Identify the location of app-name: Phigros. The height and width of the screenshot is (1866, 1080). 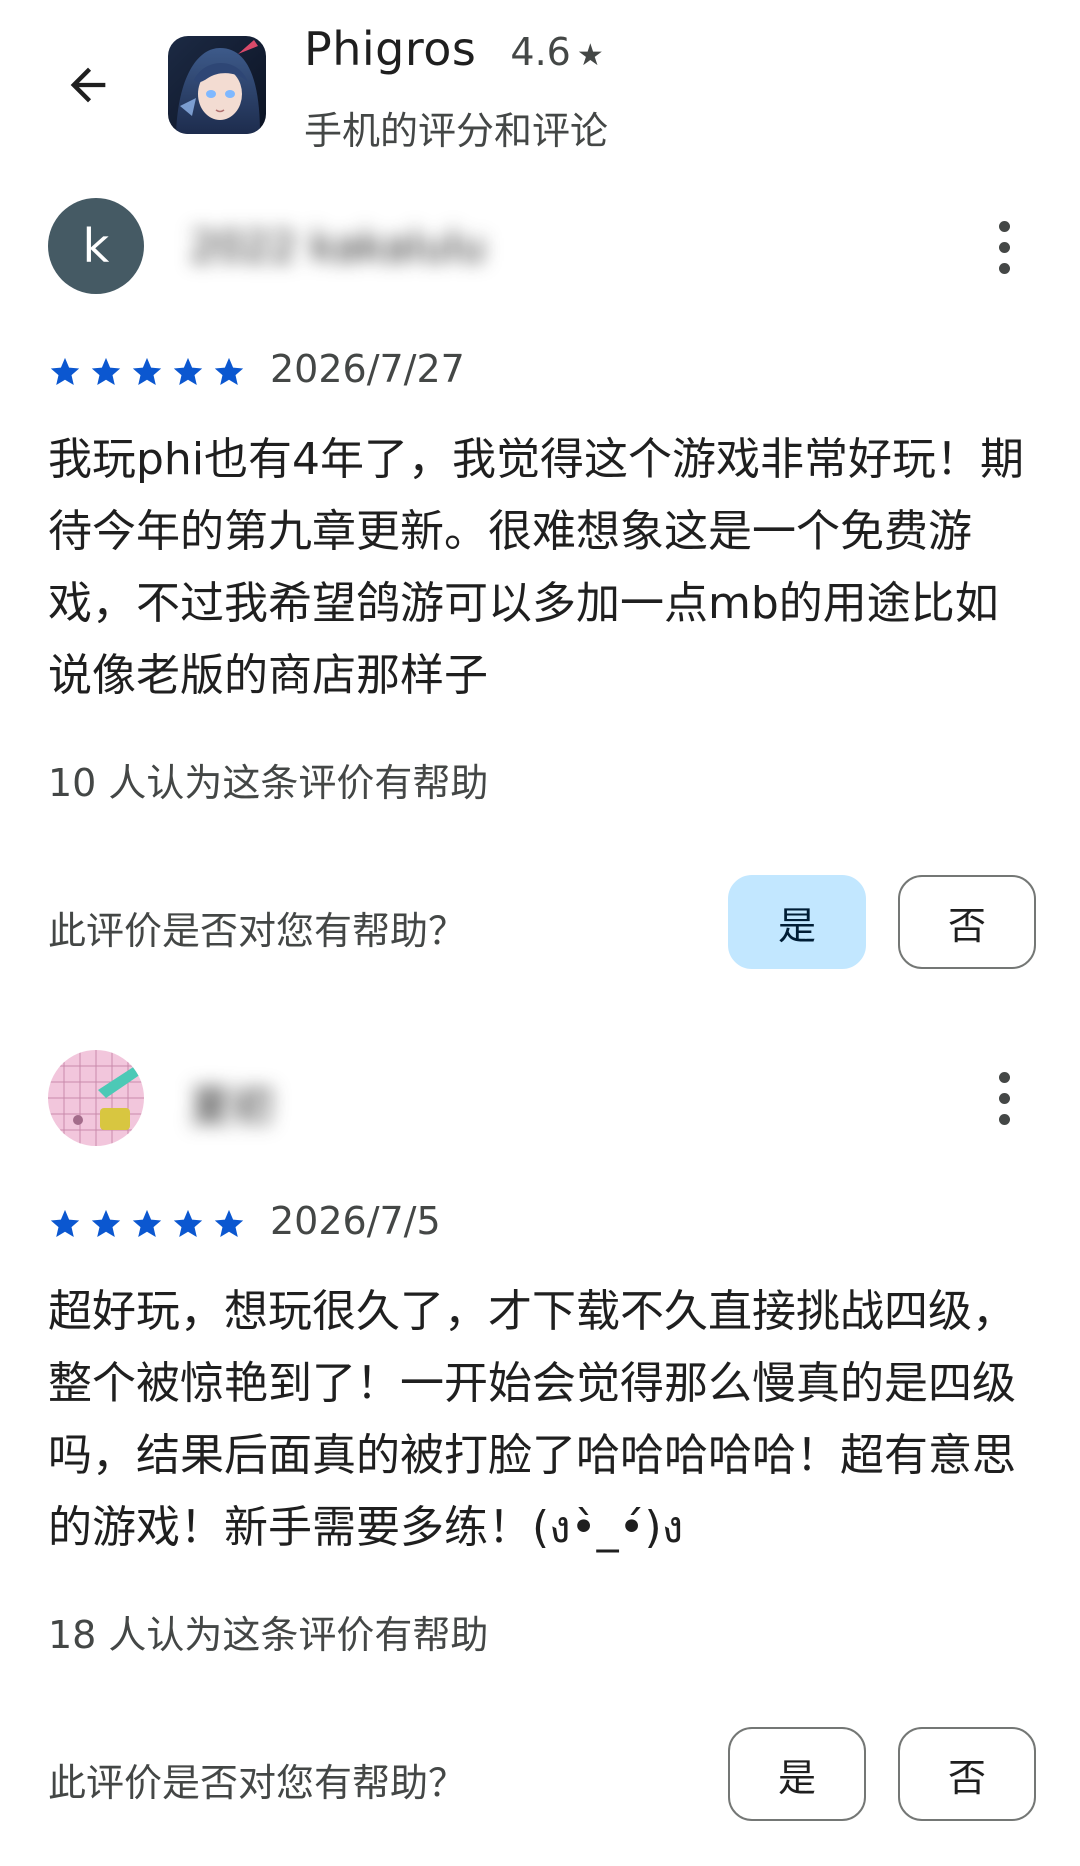
(390, 49).